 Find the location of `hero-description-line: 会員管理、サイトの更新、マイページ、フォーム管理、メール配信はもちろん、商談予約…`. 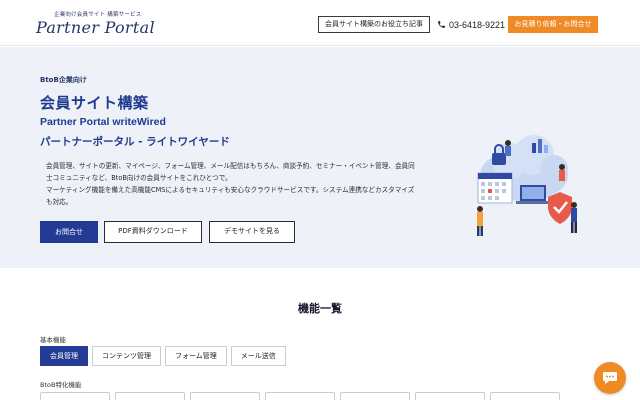

hero-description-line: 会員管理、サイトの更新、マイページ、フォーム管理、メール配信はもちろん、商談予約… is located at coordinates (230, 166).